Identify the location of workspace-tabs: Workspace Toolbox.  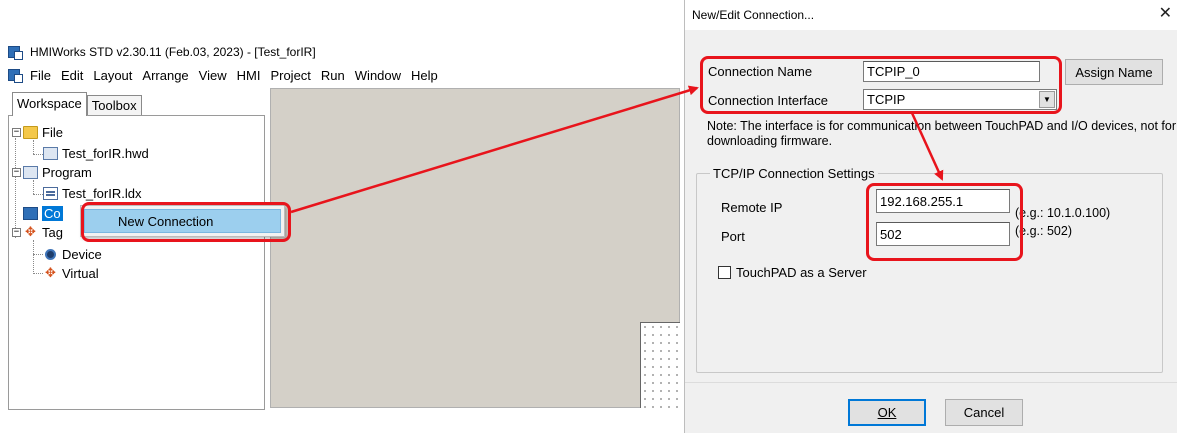
(77, 104).